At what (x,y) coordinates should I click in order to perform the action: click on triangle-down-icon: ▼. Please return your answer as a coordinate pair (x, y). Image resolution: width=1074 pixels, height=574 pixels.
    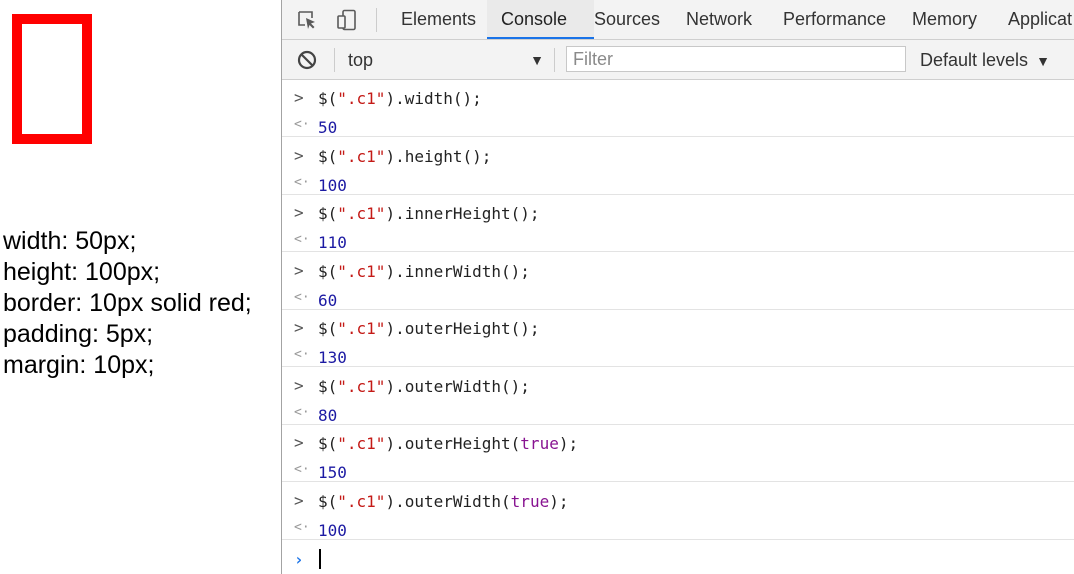
    Looking at the image, I should click on (1043, 61).